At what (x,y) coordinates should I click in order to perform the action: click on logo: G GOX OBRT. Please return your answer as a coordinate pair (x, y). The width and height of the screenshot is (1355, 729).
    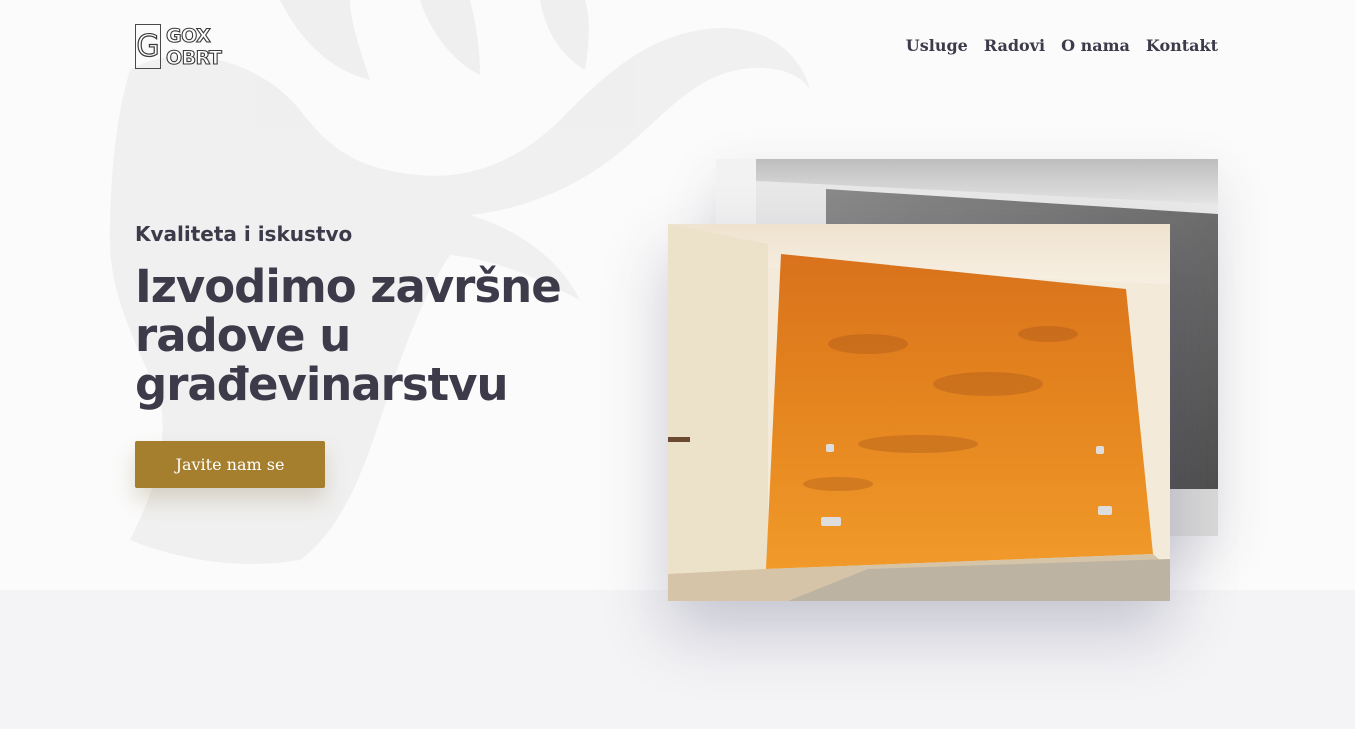
    Looking at the image, I should click on (178, 46).